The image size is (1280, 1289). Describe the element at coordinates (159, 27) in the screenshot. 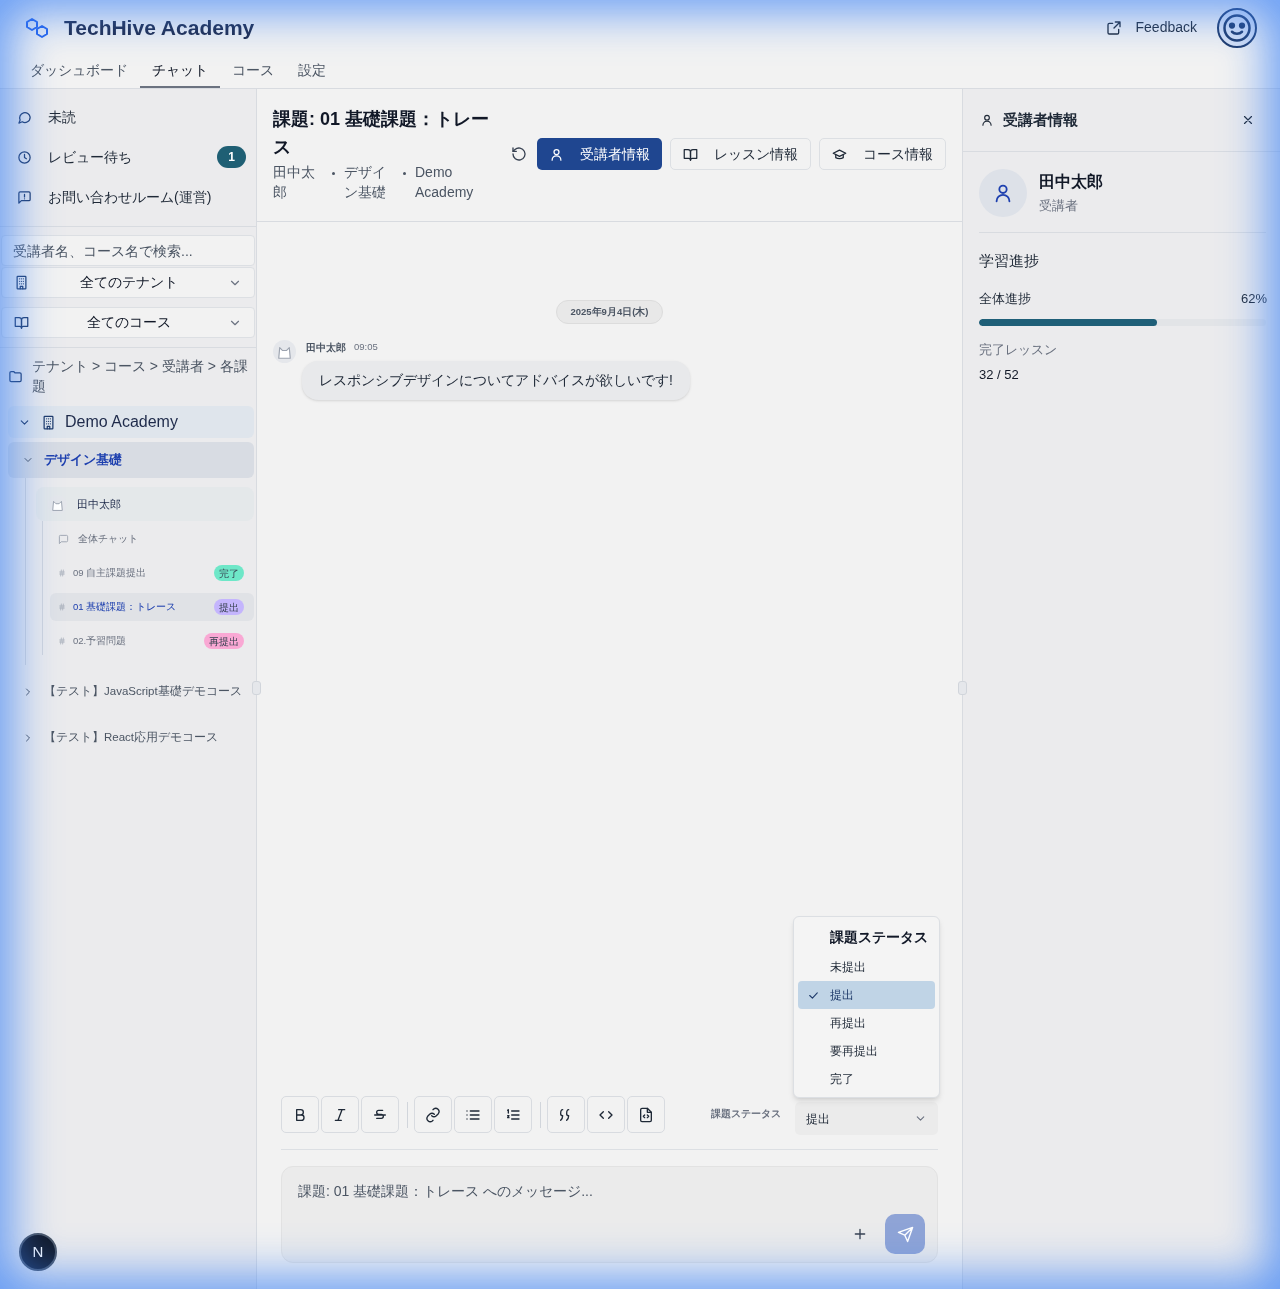

I see `app-title: TechHive Academy` at that location.